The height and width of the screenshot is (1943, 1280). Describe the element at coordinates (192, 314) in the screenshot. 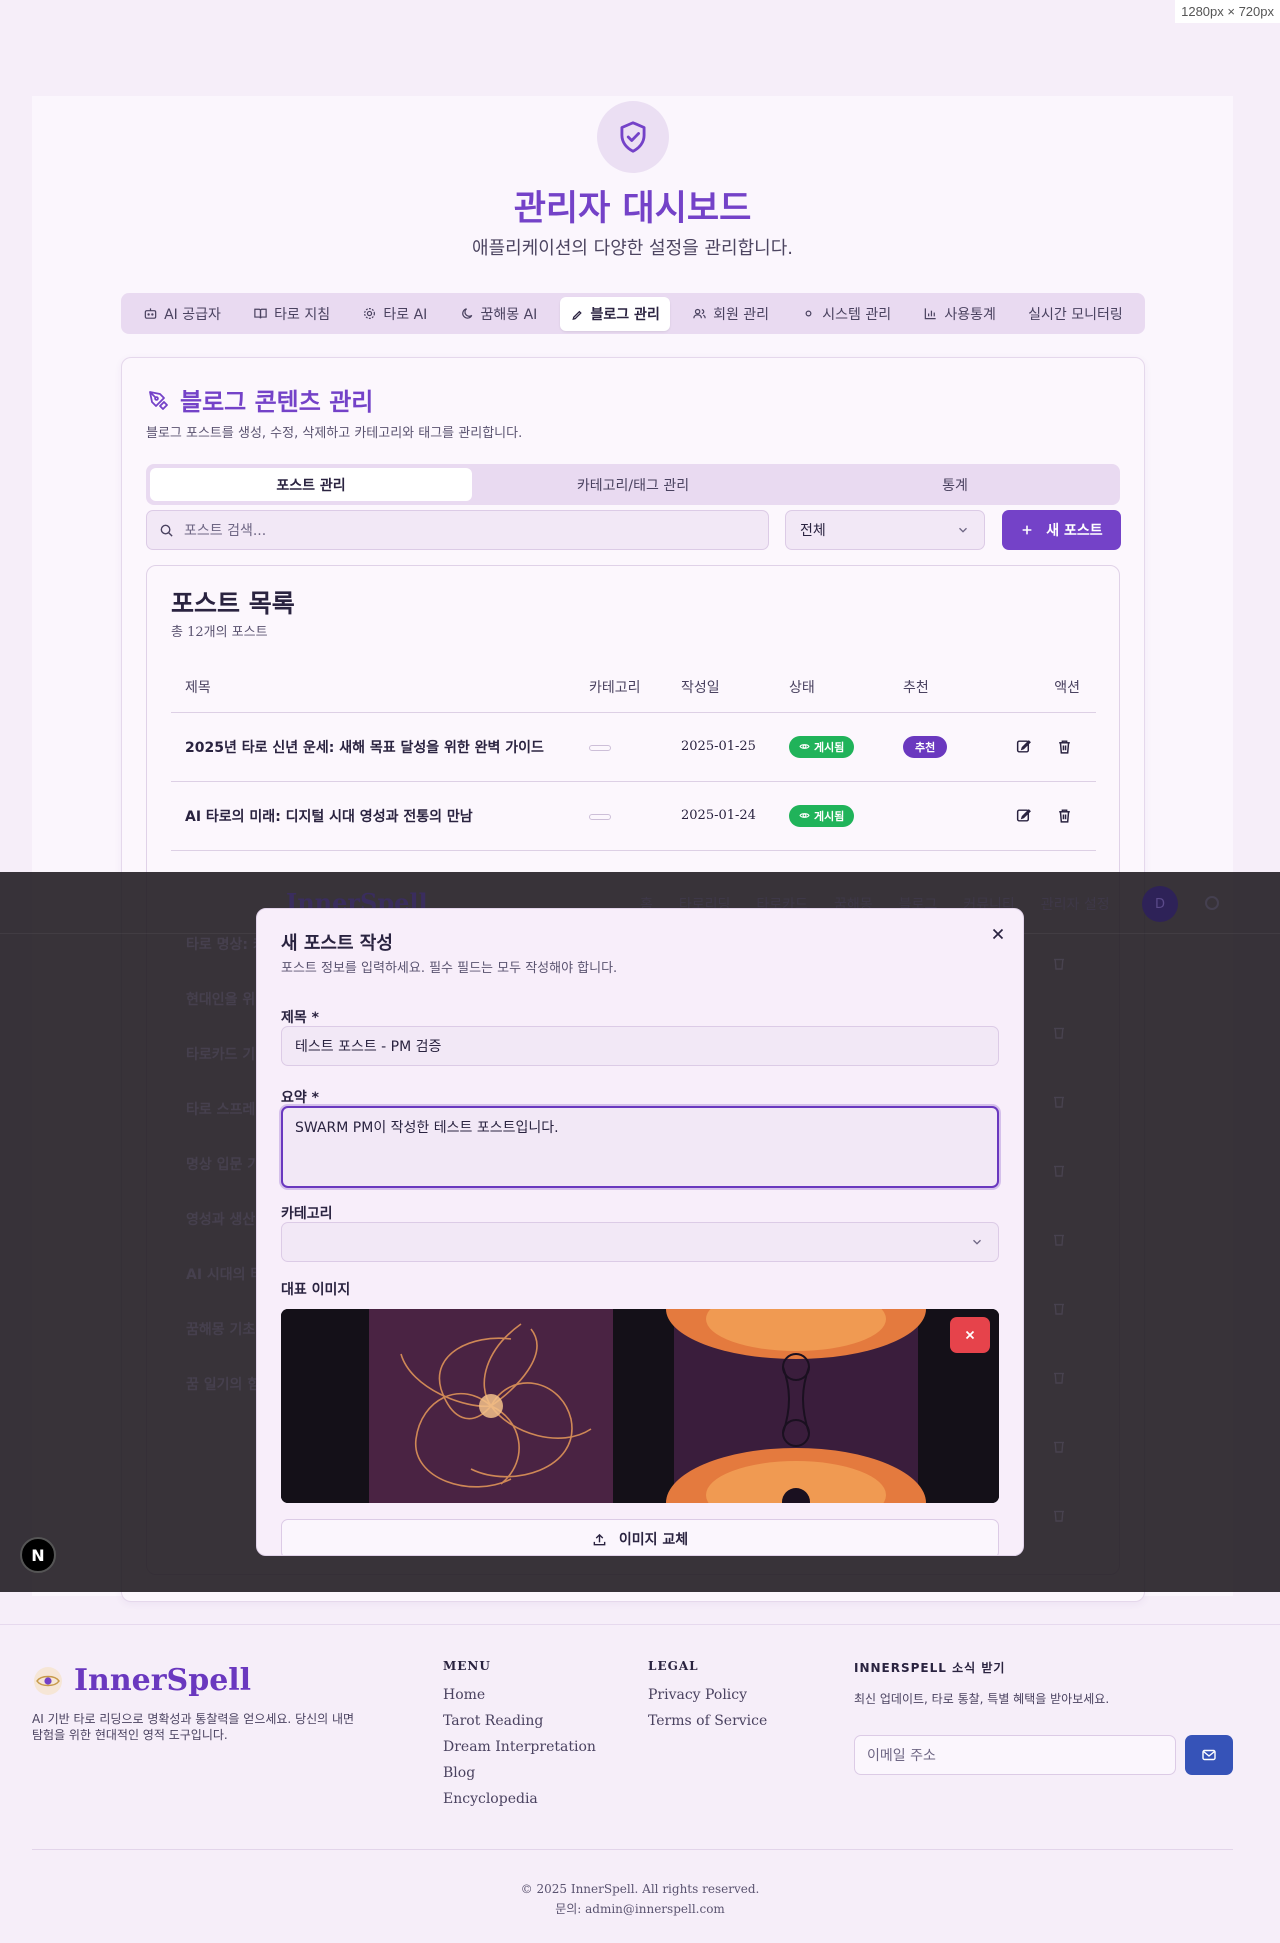

I see `tab-label: AI 공급자` at that location.